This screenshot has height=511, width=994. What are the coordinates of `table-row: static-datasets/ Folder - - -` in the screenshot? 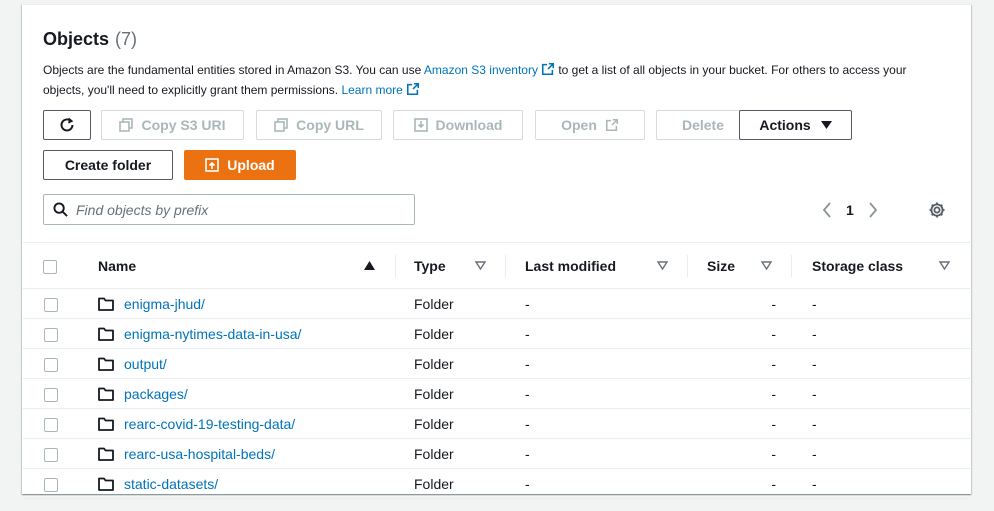 It's located at (496, 483).